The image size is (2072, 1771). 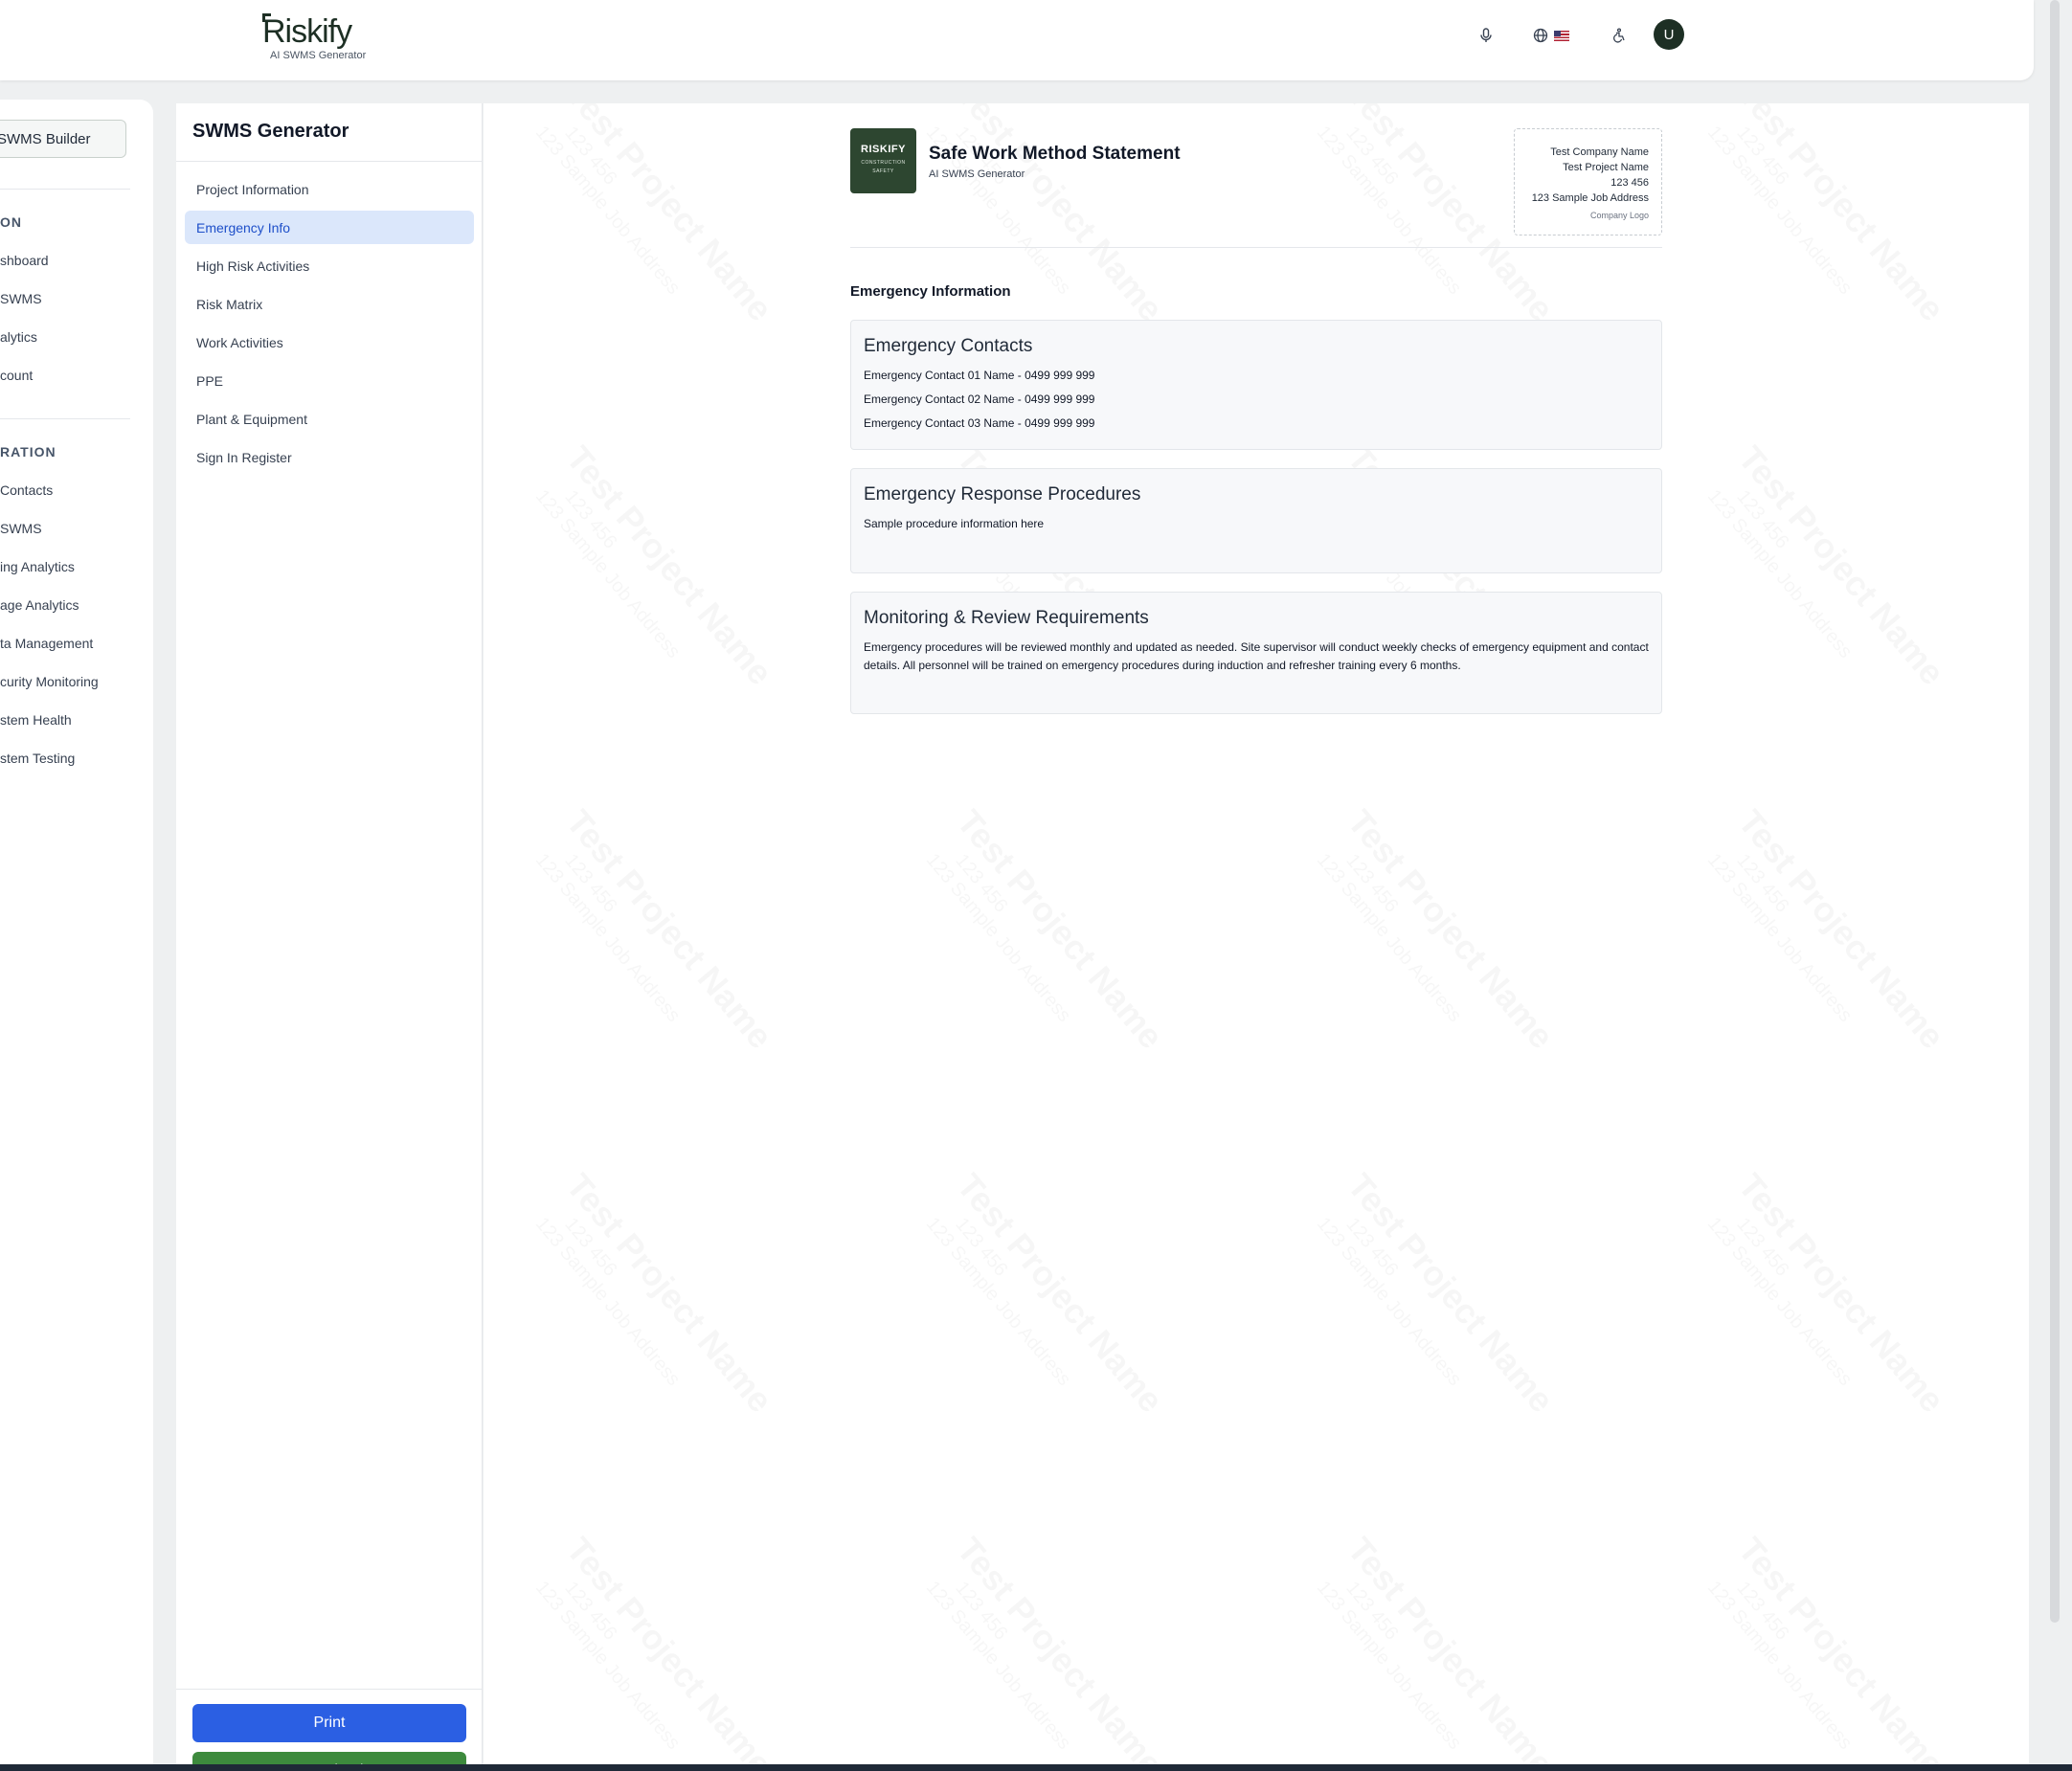 I want to click on microphone-icon, so click(x=1486, y=35).